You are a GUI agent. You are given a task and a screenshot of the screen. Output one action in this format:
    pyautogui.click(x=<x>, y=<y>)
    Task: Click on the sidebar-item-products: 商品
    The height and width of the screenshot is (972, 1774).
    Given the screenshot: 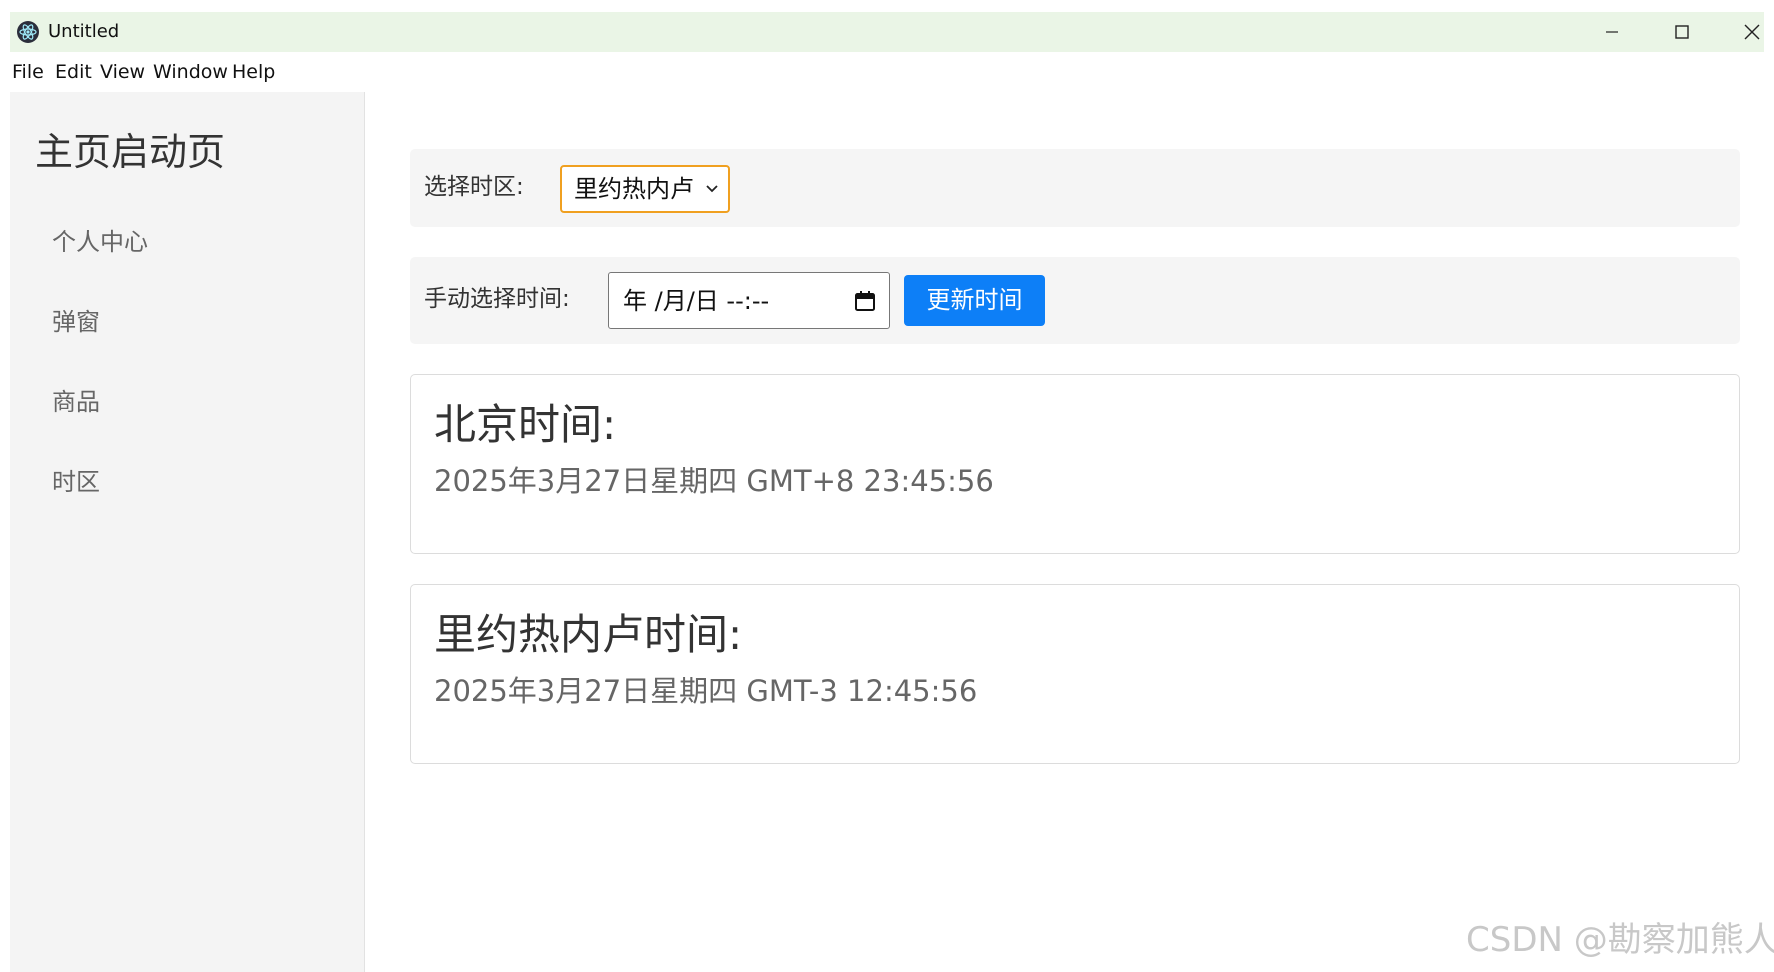 What is the action you would take?
    pyautogui.click(x=76, y=402)
    